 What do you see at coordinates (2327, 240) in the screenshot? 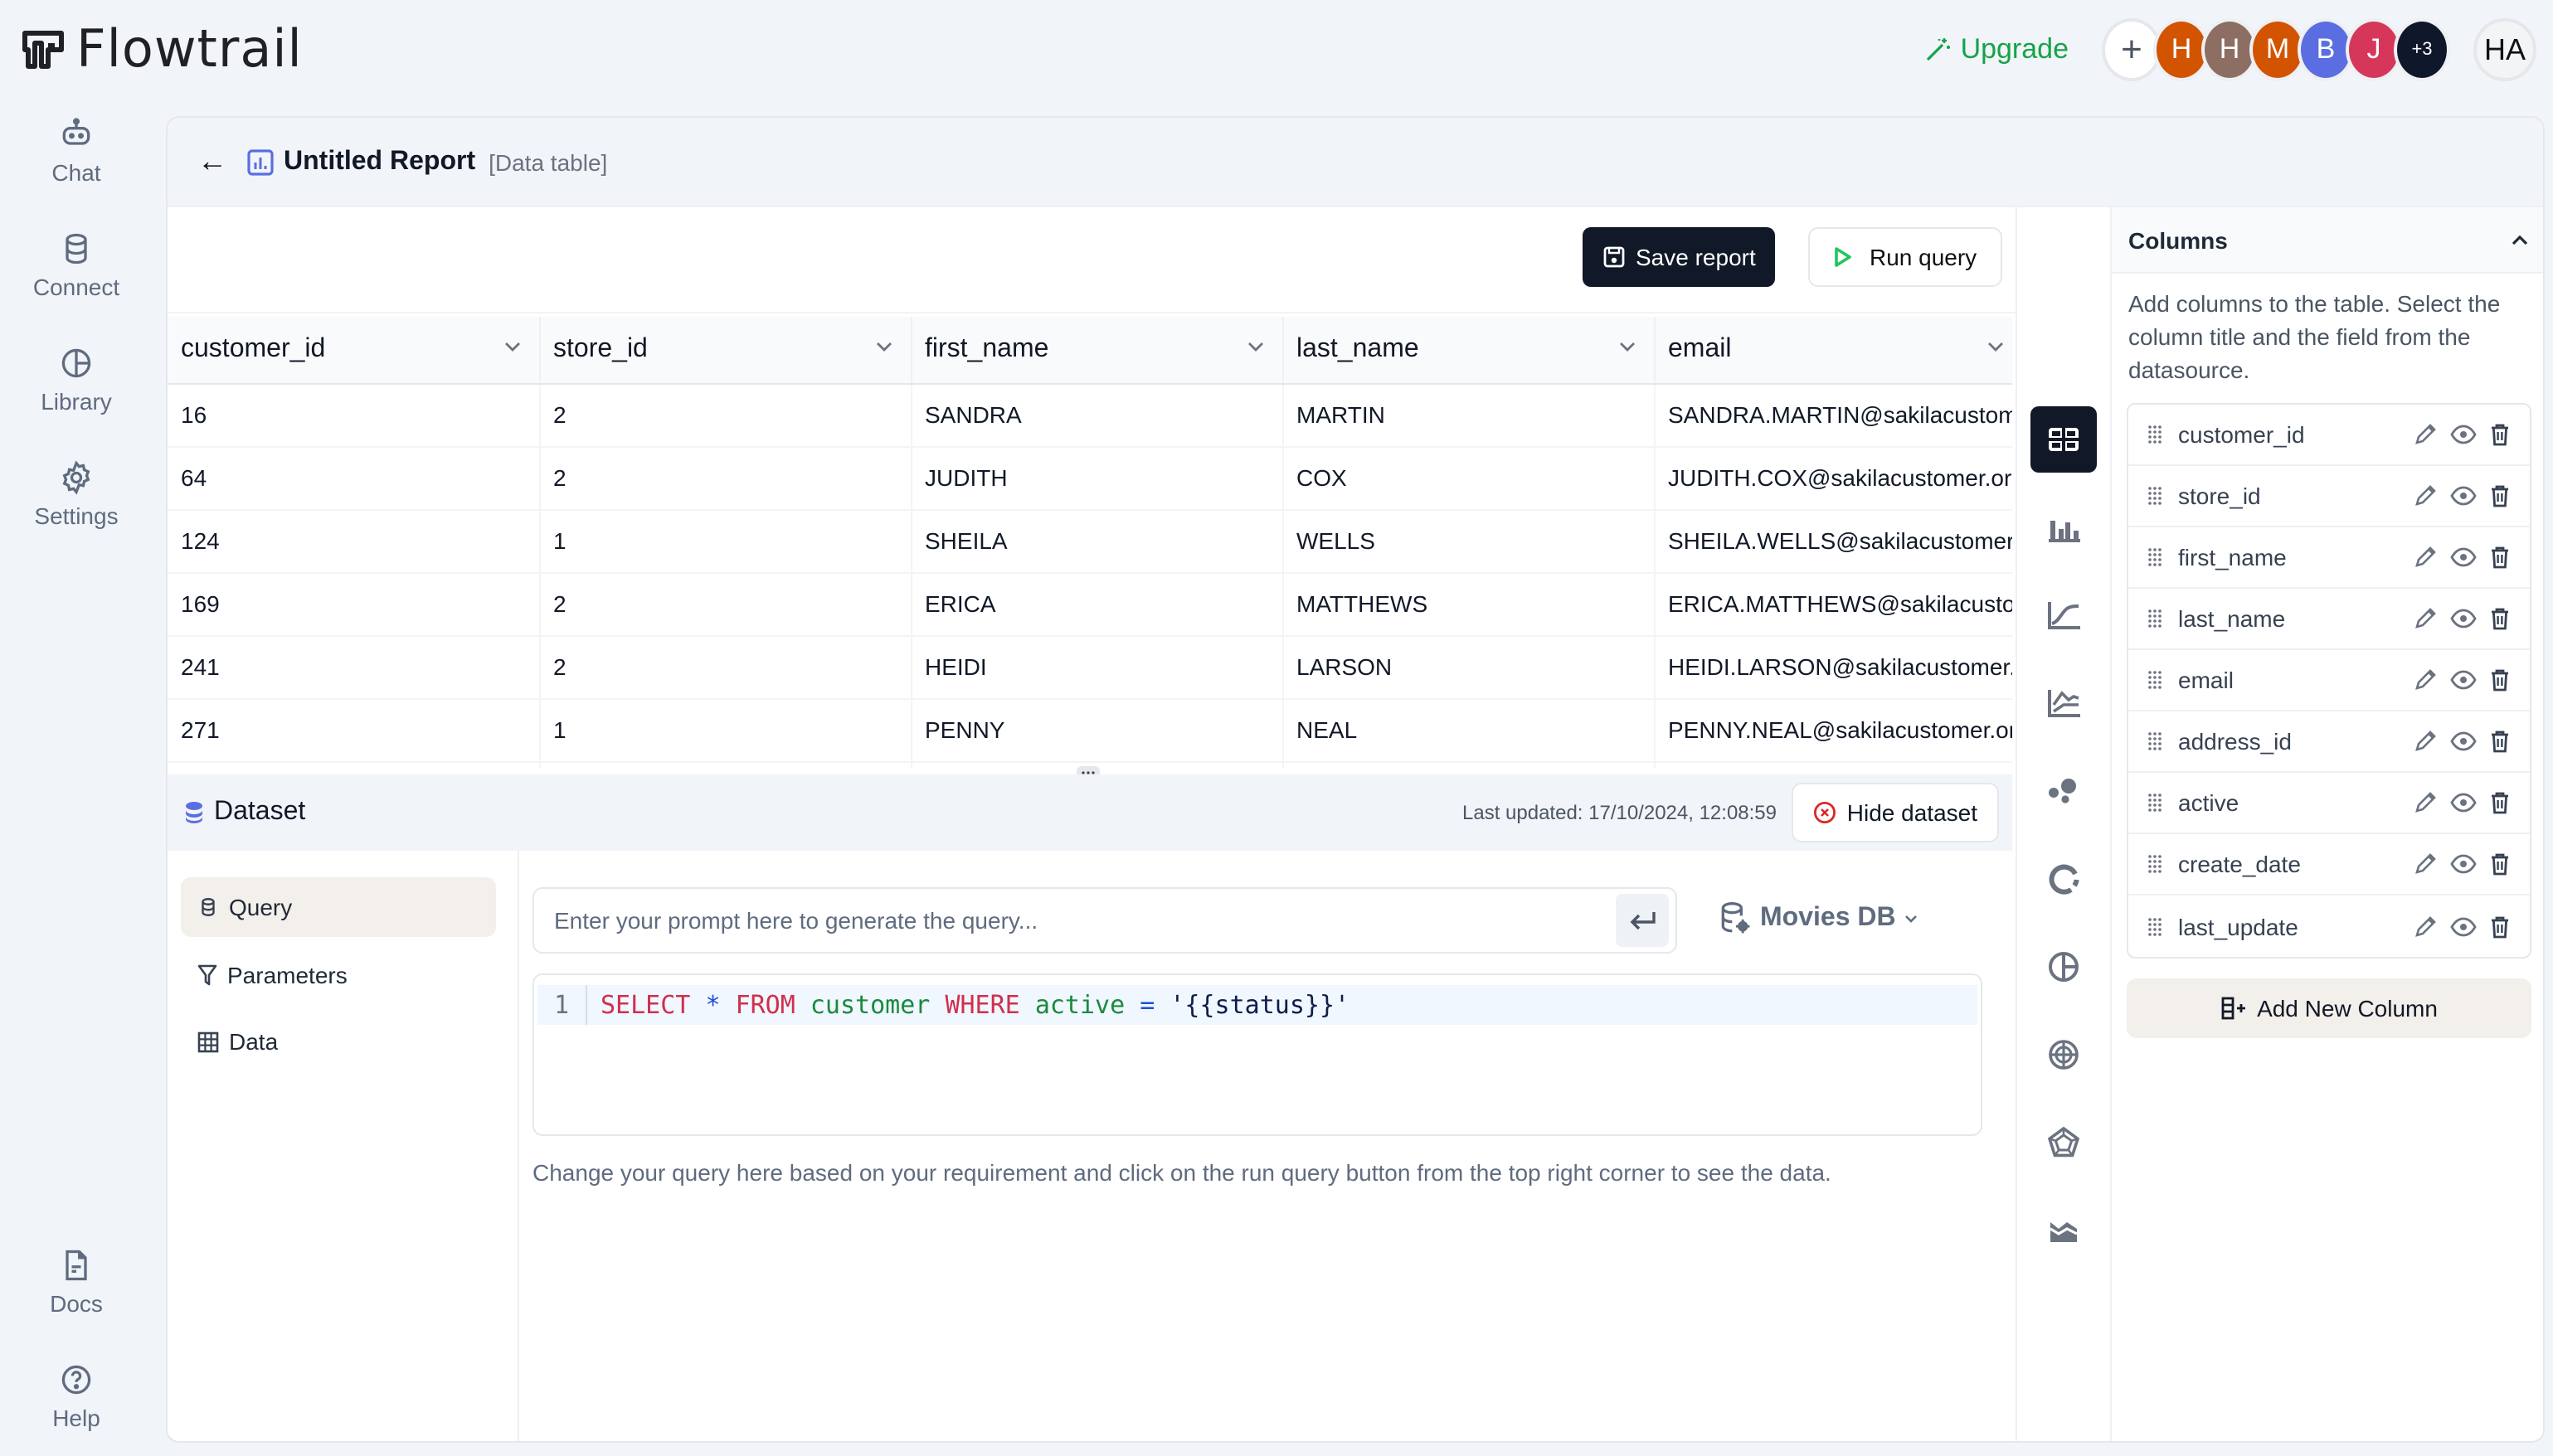
I see `columns-panel-header: Columns` at bounding box center [2327, 240].